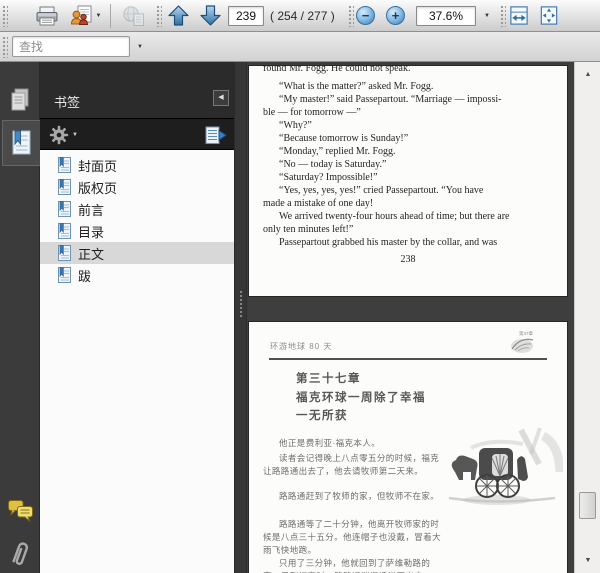 The width and height of the screenshot is (600, 573). I want to click on bookmark-arrow-icon, so click(216, 135).